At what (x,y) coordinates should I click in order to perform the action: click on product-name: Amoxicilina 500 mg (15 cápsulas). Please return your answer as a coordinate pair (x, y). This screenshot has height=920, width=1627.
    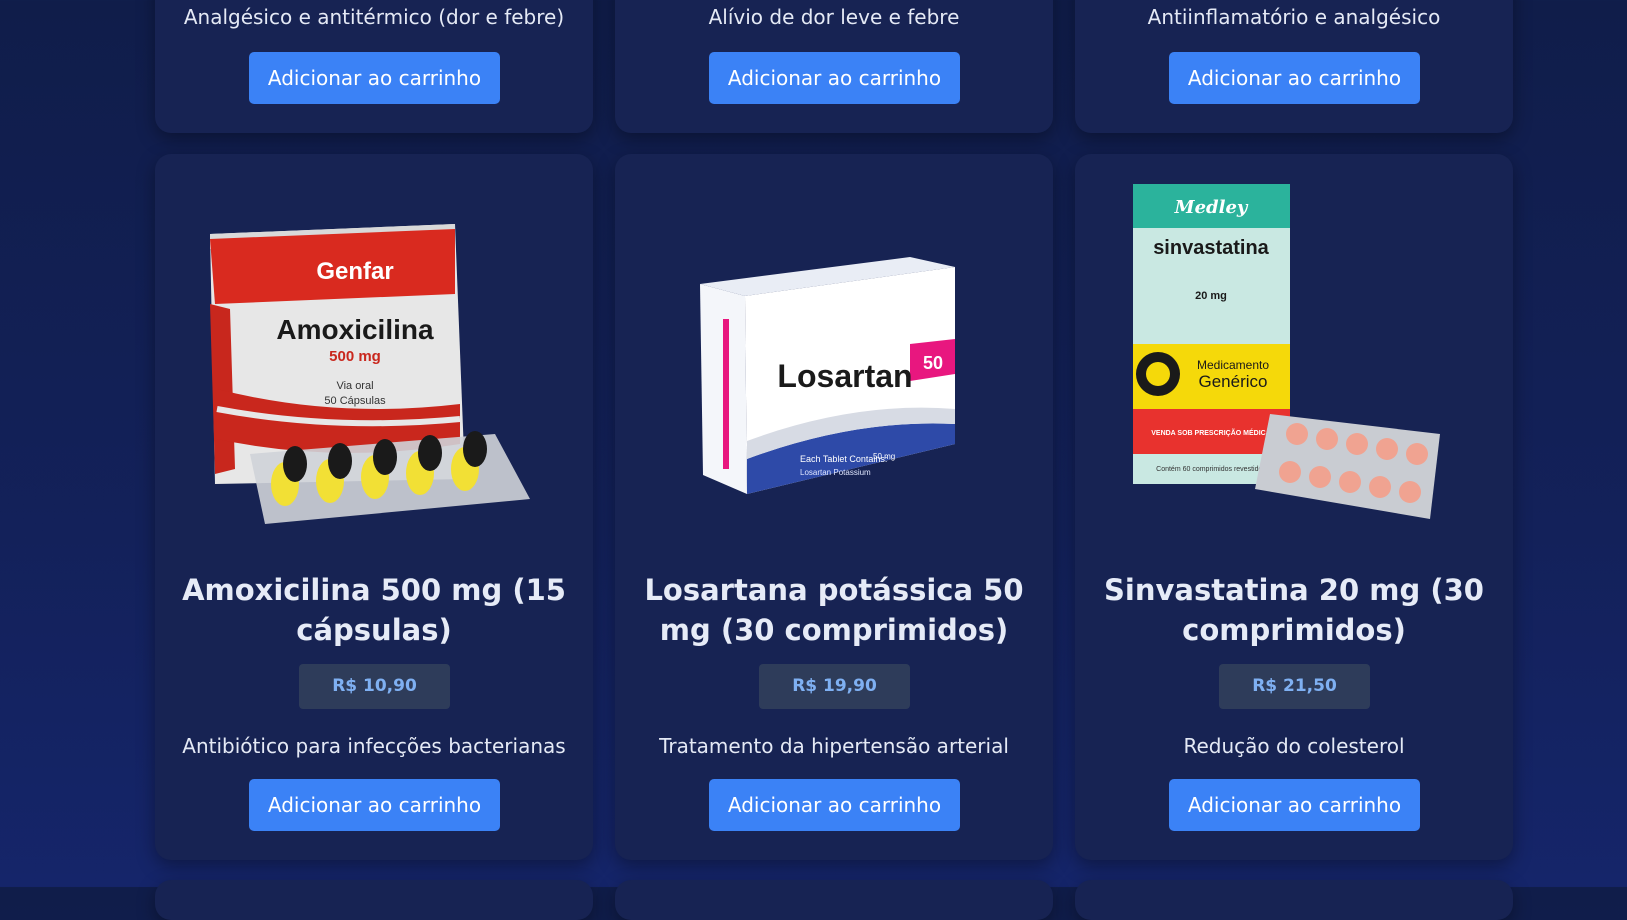
    Looking at the image, I should click on (374, 610).